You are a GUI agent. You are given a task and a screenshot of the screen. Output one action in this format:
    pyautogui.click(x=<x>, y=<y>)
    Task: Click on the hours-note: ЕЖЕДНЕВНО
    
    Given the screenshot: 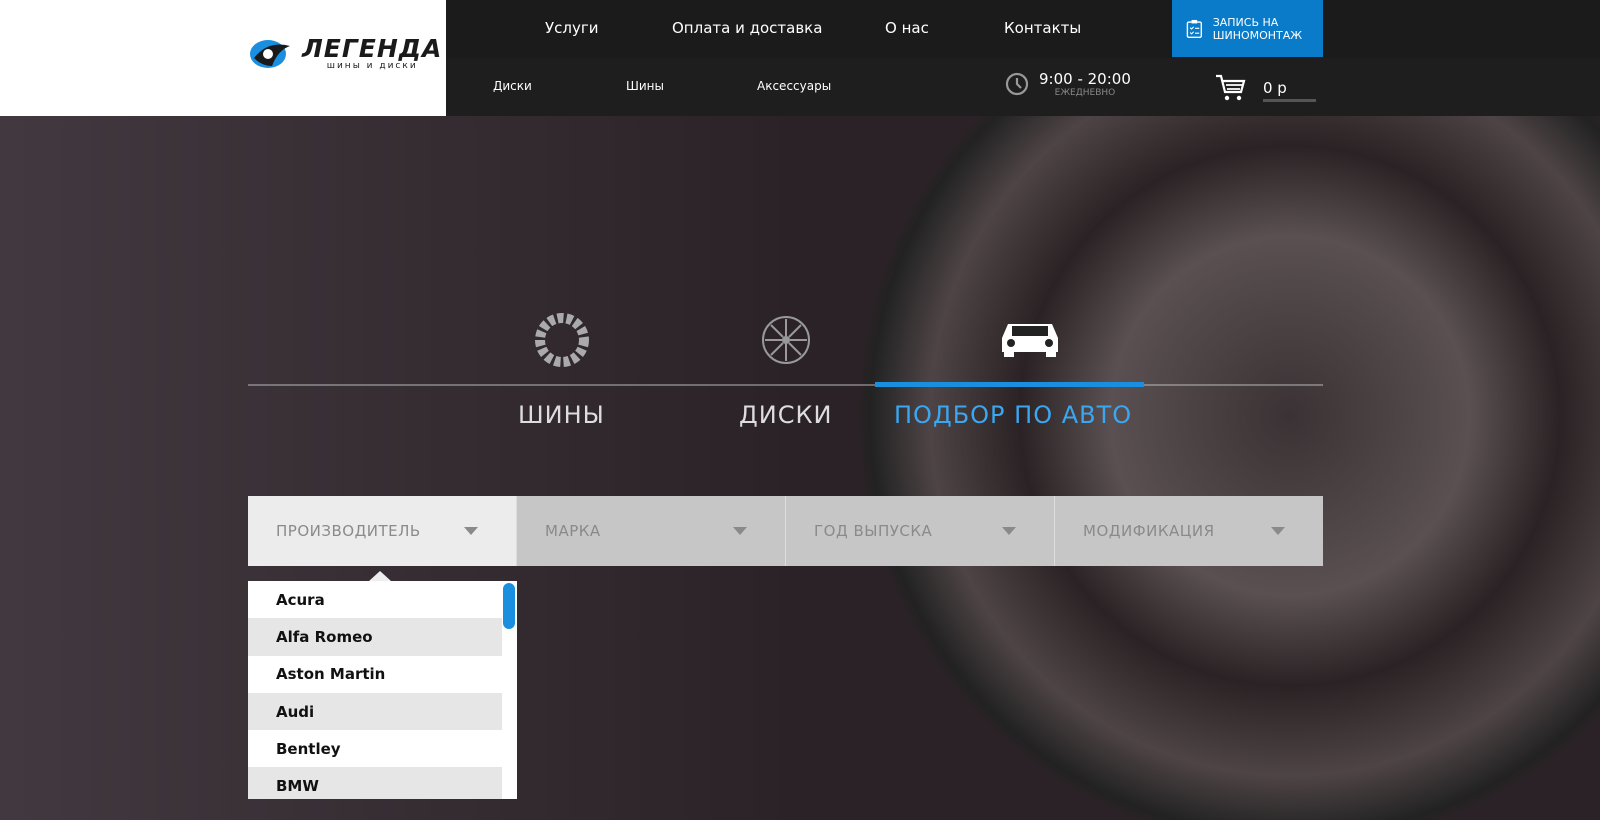 What is the action you would take?
    pyautogui.click(x=1085, y=93)
    